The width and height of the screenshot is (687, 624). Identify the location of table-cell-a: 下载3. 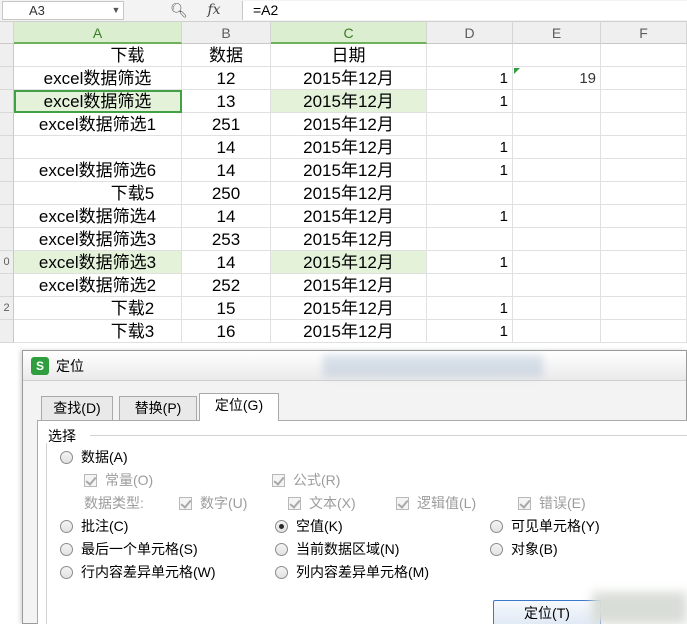
(98, 331).